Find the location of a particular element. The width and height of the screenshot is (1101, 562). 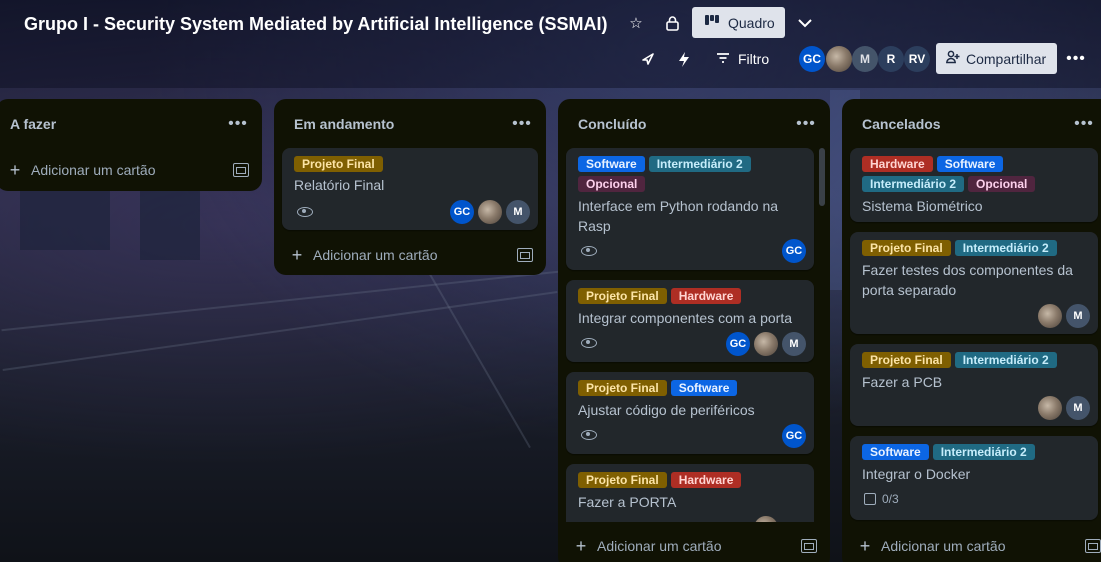

member-avatar: RV is located at coordinates (917, 59).